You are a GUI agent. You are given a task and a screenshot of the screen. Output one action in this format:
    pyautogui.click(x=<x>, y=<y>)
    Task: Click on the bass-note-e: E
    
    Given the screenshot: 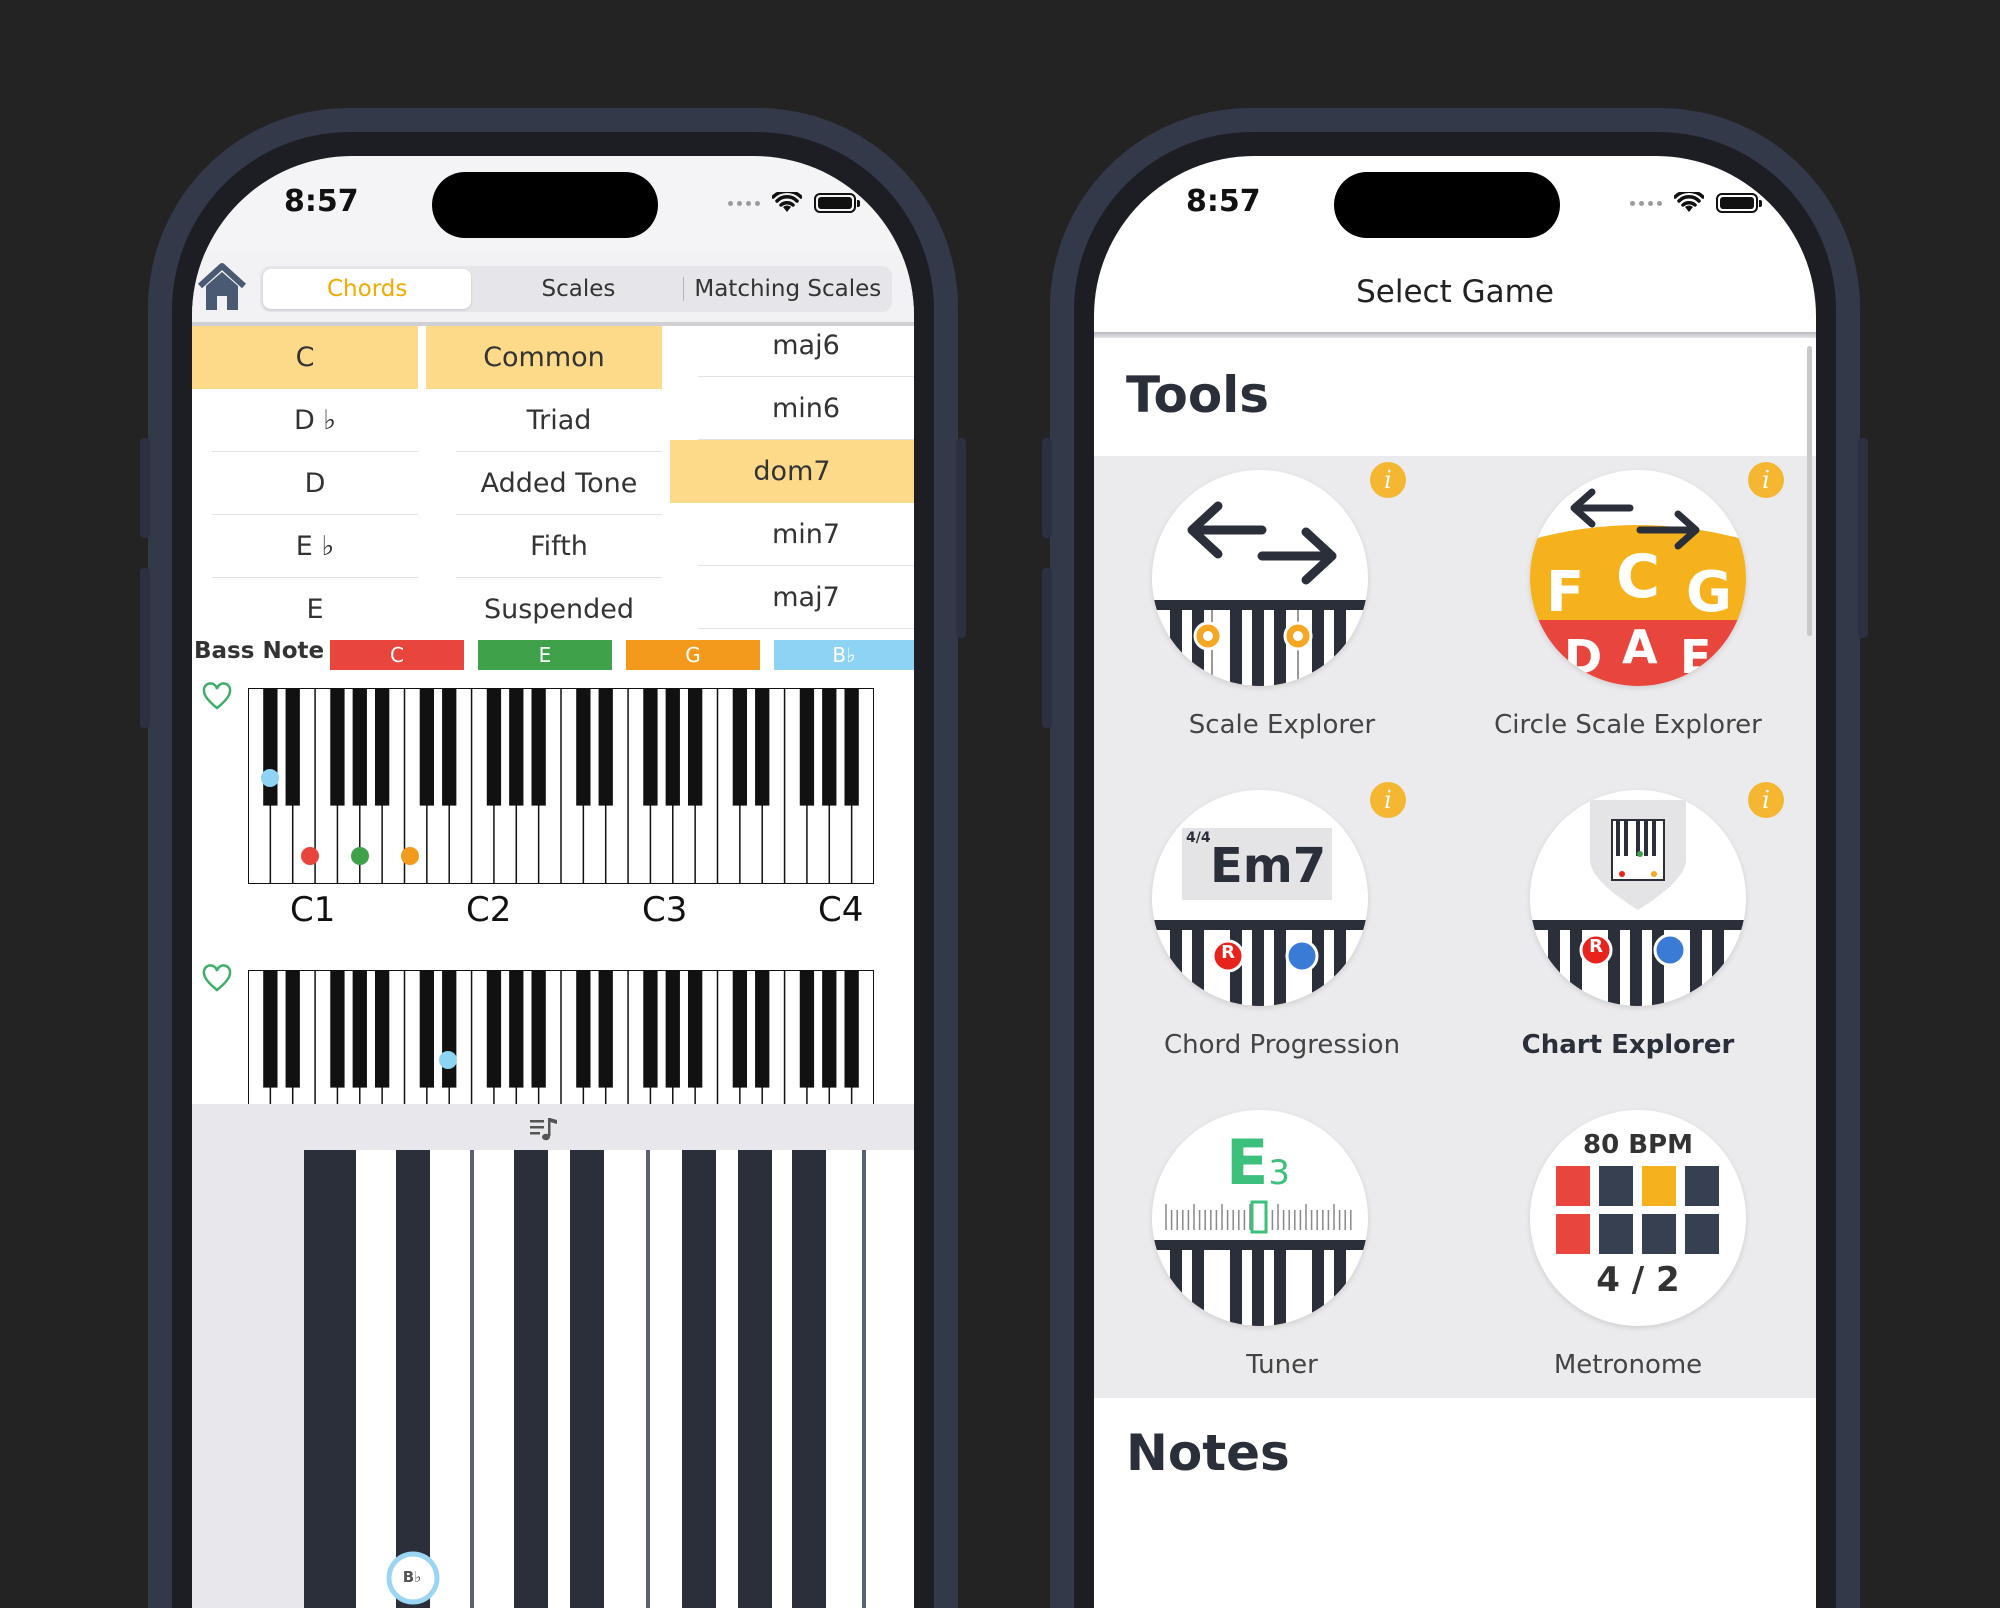 What is the action you would take?
    pyautogui.click(x=545, y=655)
    